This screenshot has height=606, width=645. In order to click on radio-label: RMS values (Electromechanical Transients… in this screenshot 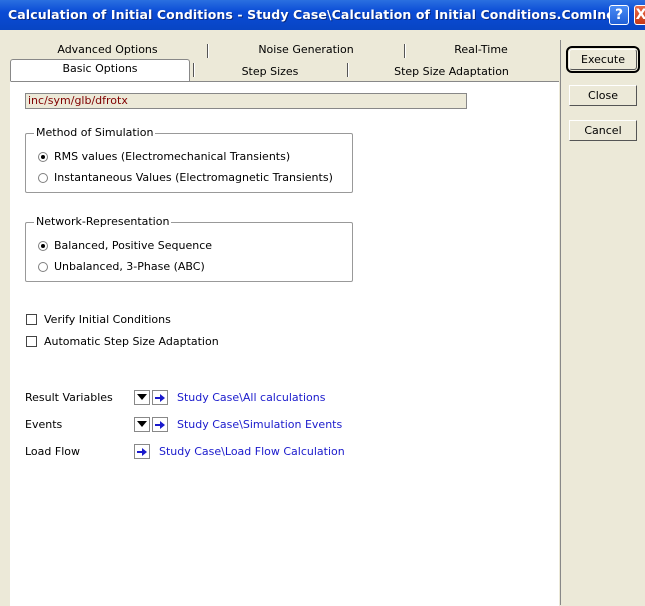, I will do `click(172, 156)`.